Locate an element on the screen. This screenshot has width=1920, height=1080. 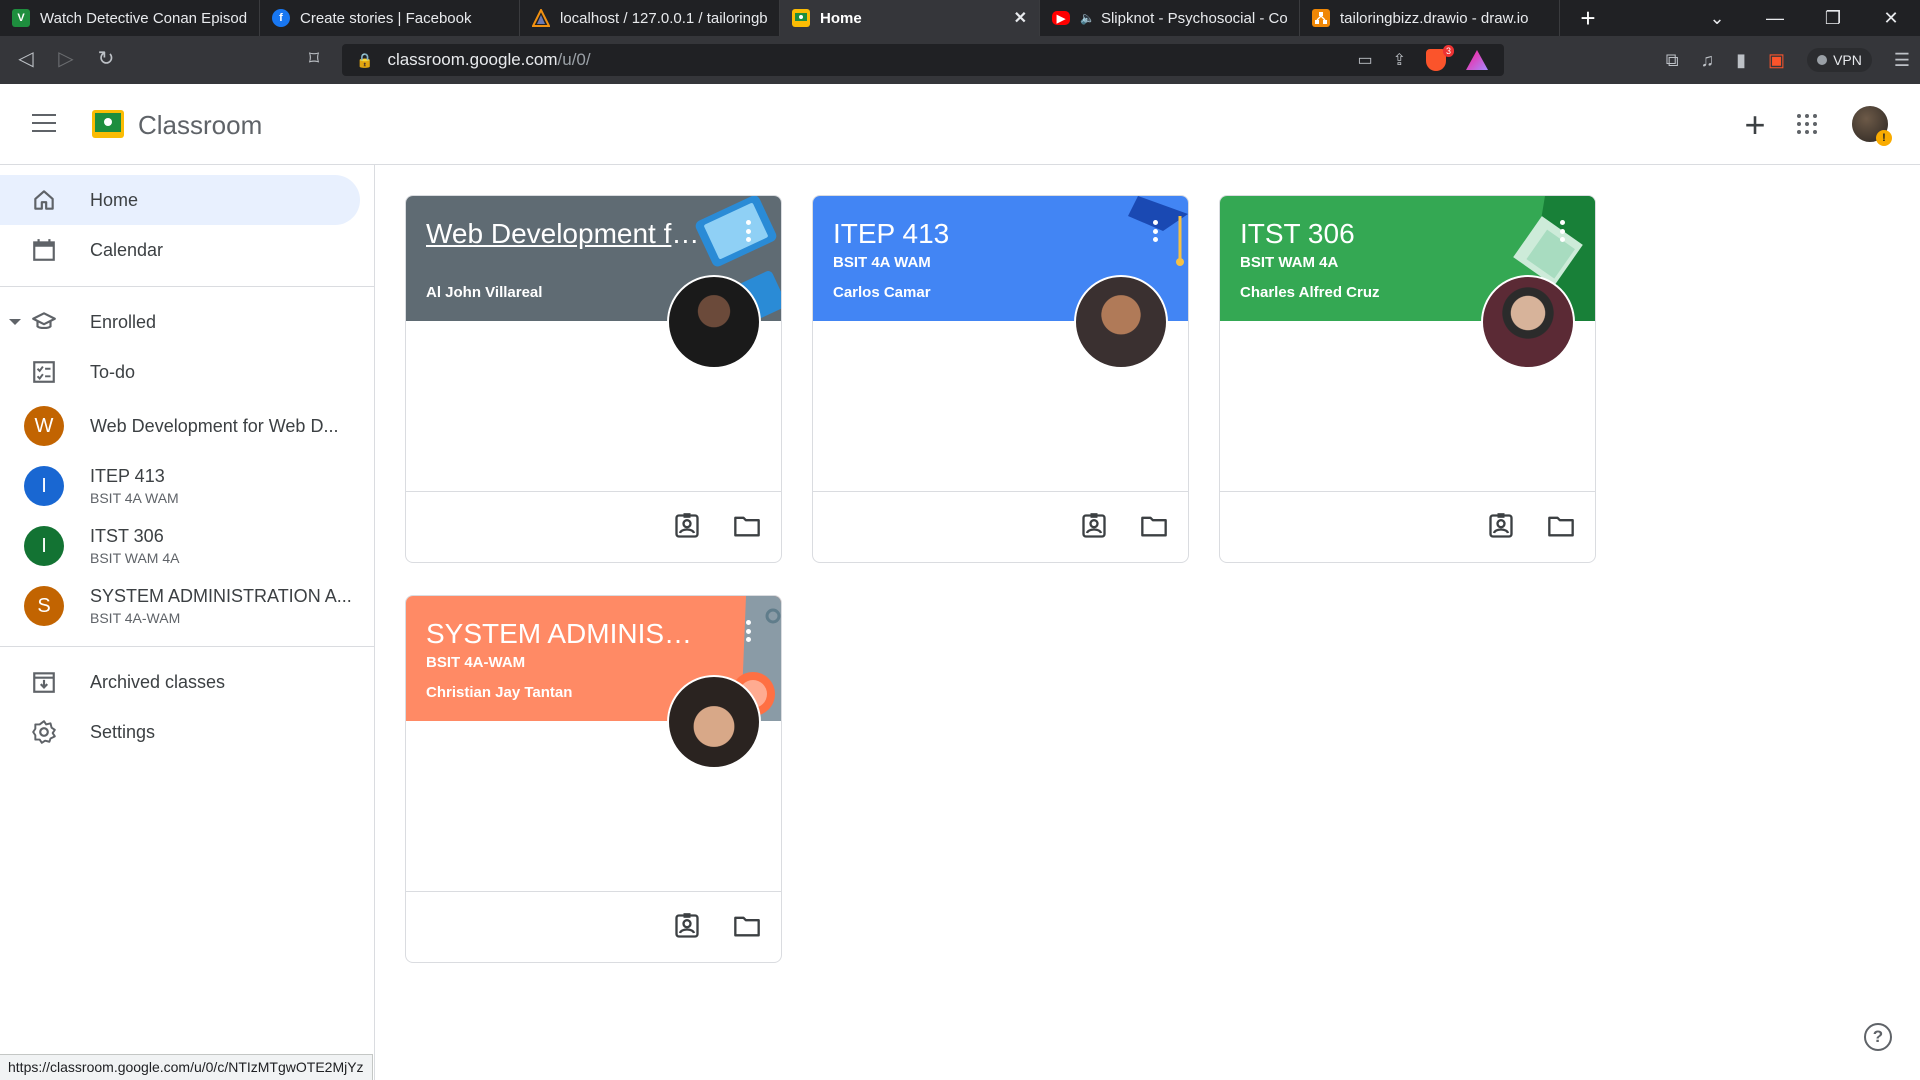
classroom-logo-icon is located at coordinates (108, 124).